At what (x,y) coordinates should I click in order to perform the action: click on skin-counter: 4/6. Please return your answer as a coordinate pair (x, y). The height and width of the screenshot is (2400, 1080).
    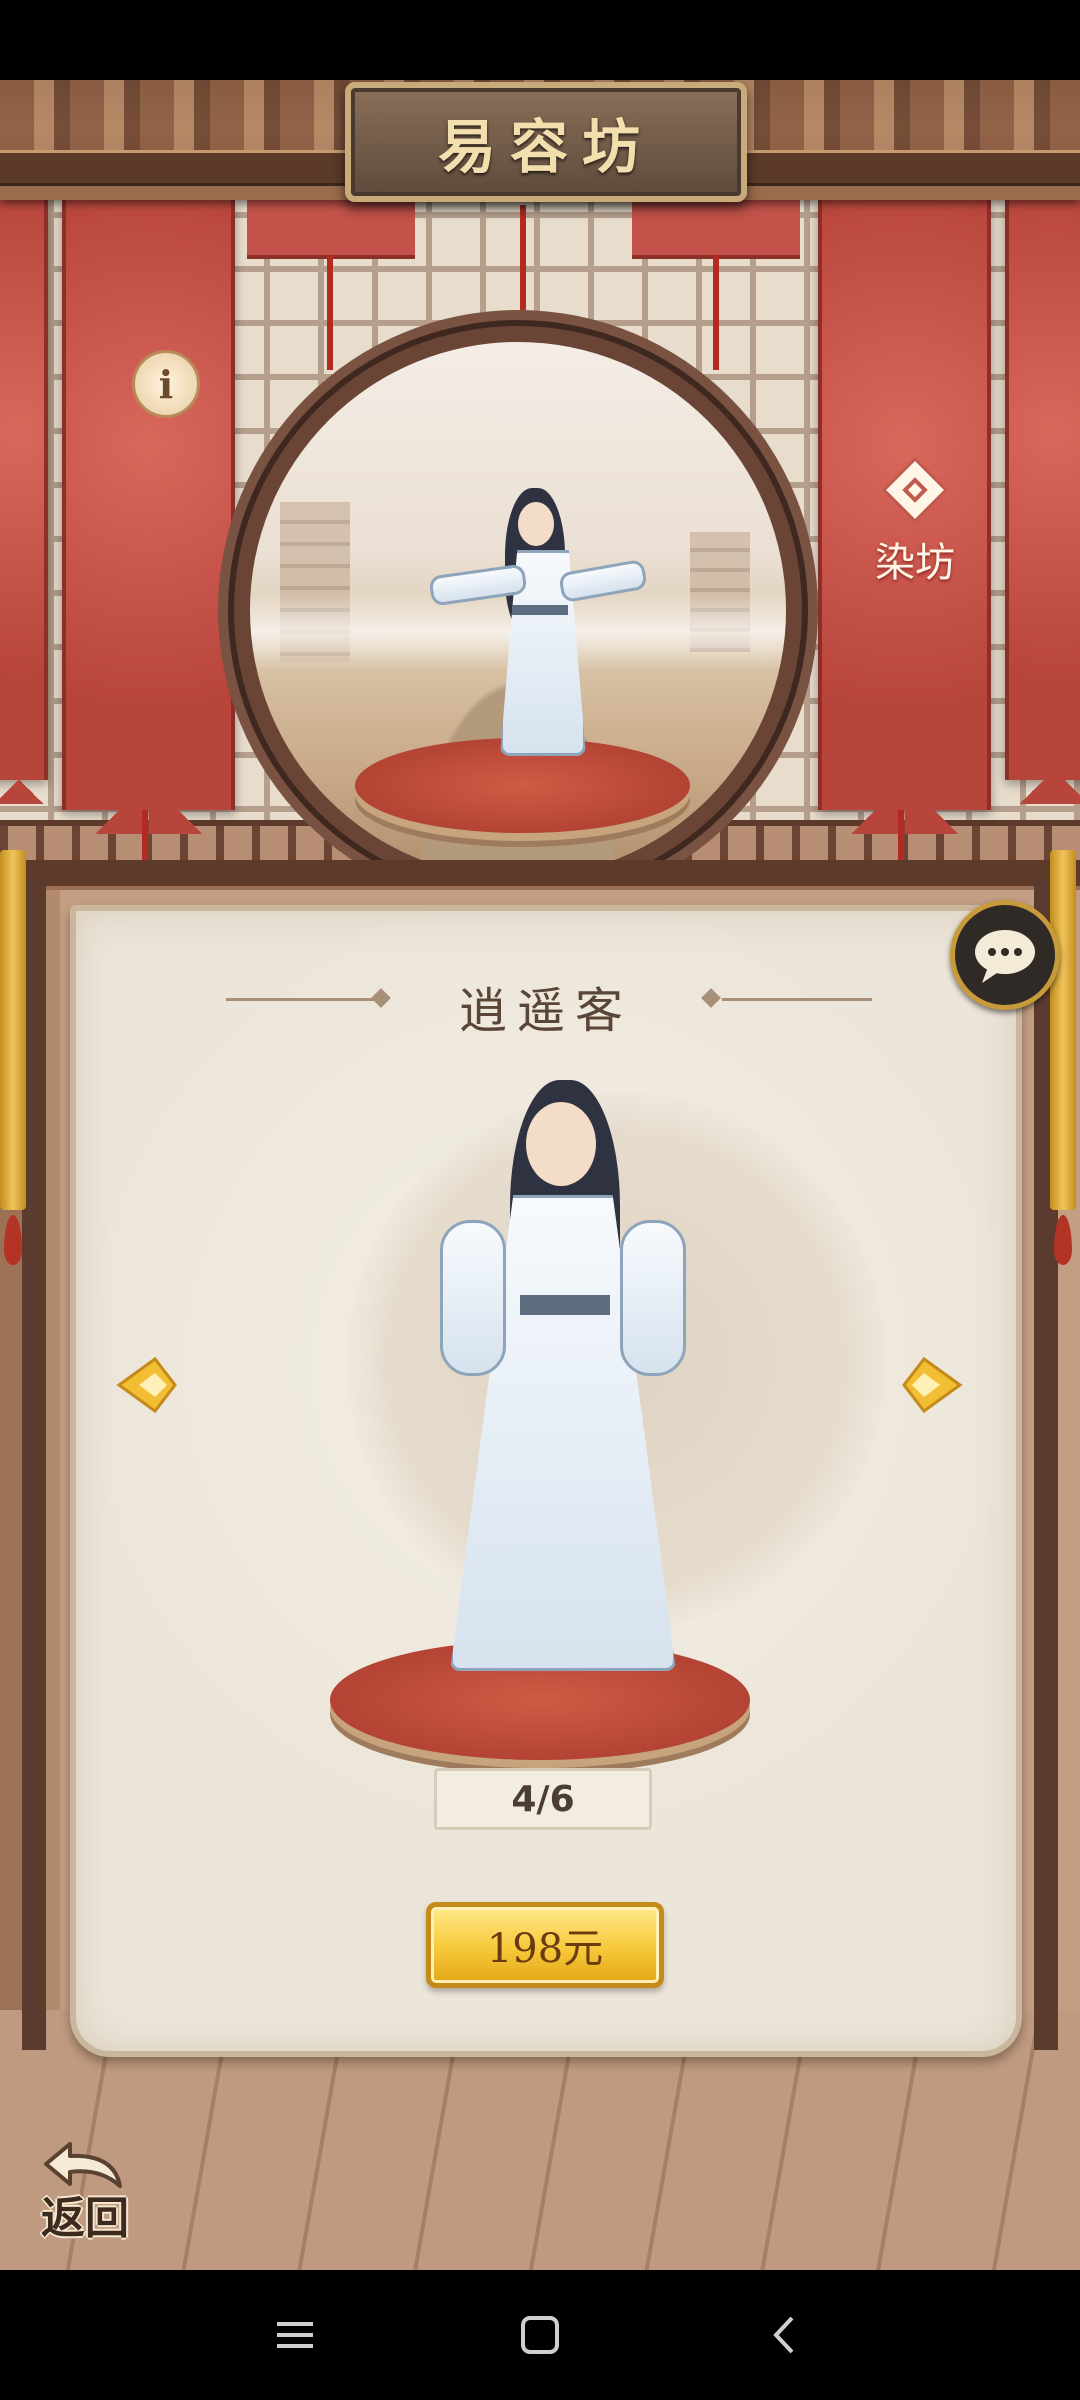
    Looking at the image, I should click on (543, 1799).